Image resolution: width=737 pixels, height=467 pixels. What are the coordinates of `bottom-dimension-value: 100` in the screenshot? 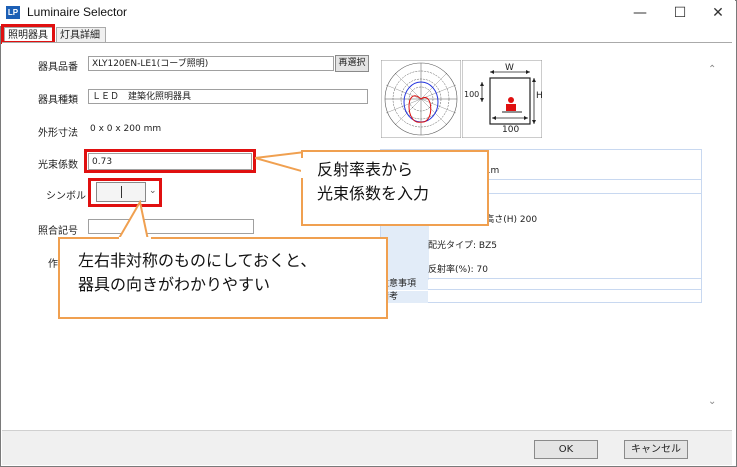 It's located at (510, 130).